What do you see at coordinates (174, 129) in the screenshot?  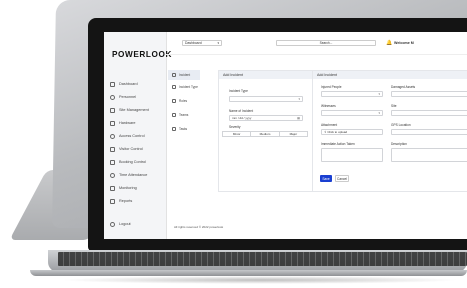 I see `tasks-icon` at bounding box center [174, 129].